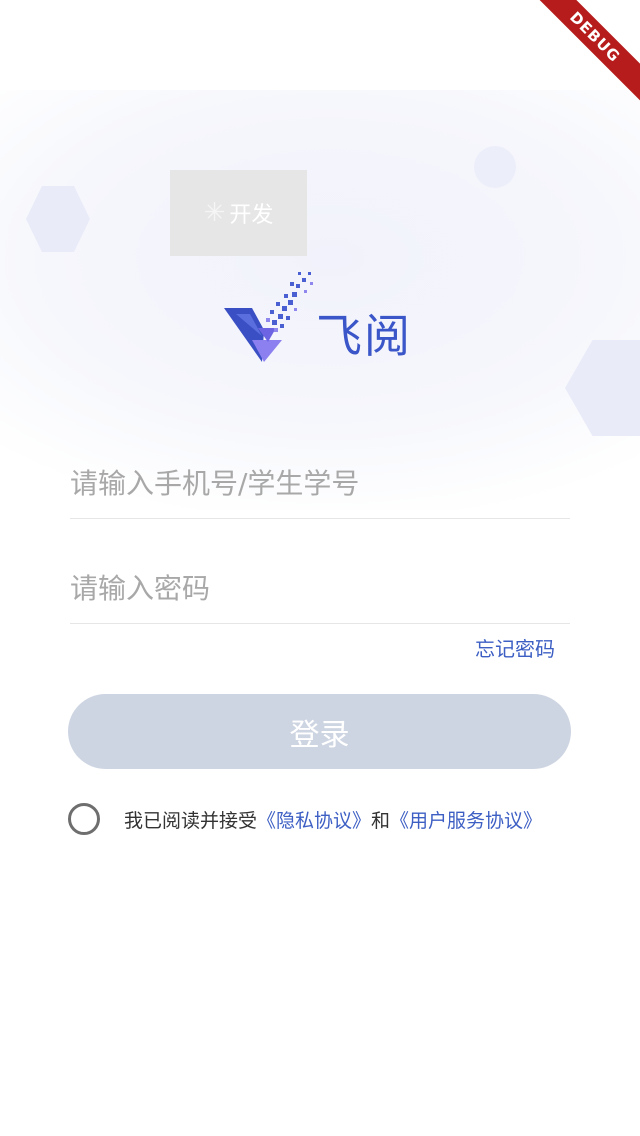 This screenshot has width=640, height=1136. I want to click on agreement-conjunction: 和, so click(381, 820).